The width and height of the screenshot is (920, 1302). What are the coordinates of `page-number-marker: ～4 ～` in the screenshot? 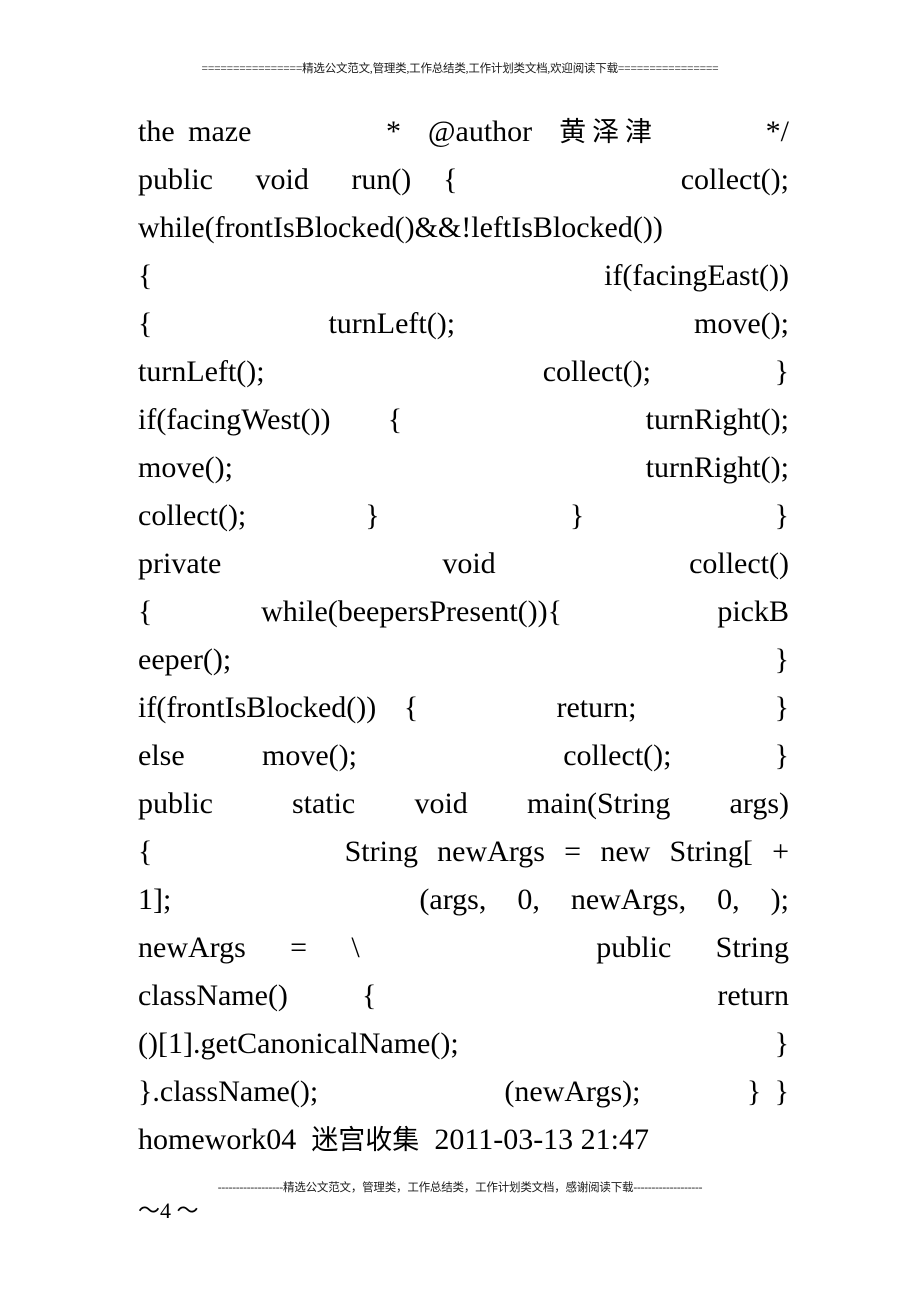 It's located at (168, 1210).